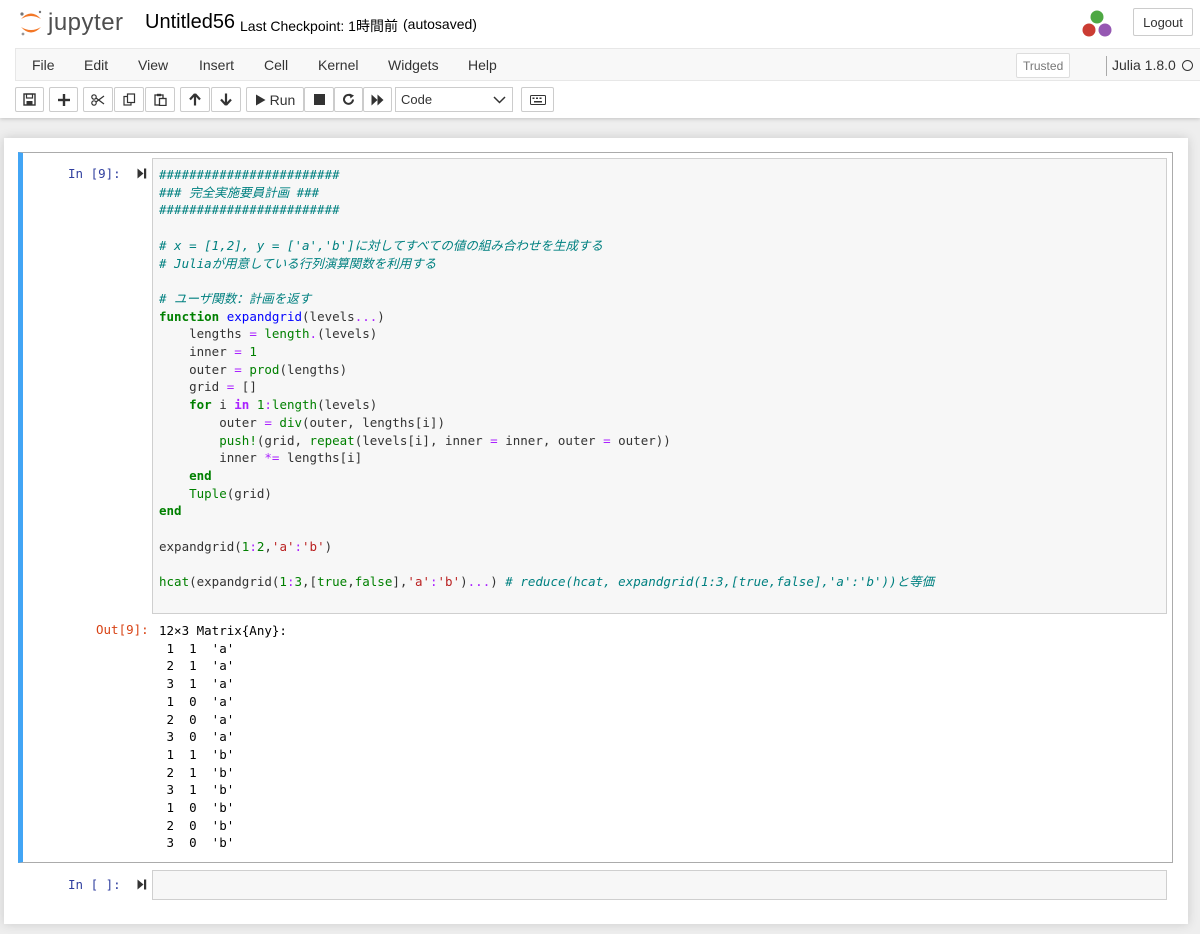  What do you see at coordinates (659, 885) in the screenshot?
I see `empty-code-input` at bounding box center [659, 885].